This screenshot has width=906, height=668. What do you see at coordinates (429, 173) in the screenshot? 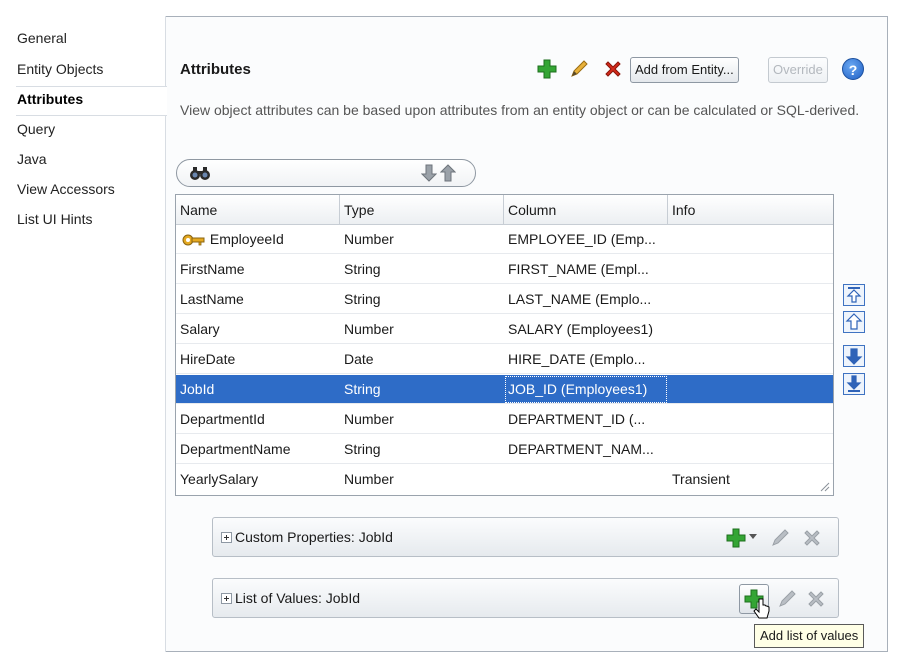
I see `find-next-icon` at bounding box center [429, 173].